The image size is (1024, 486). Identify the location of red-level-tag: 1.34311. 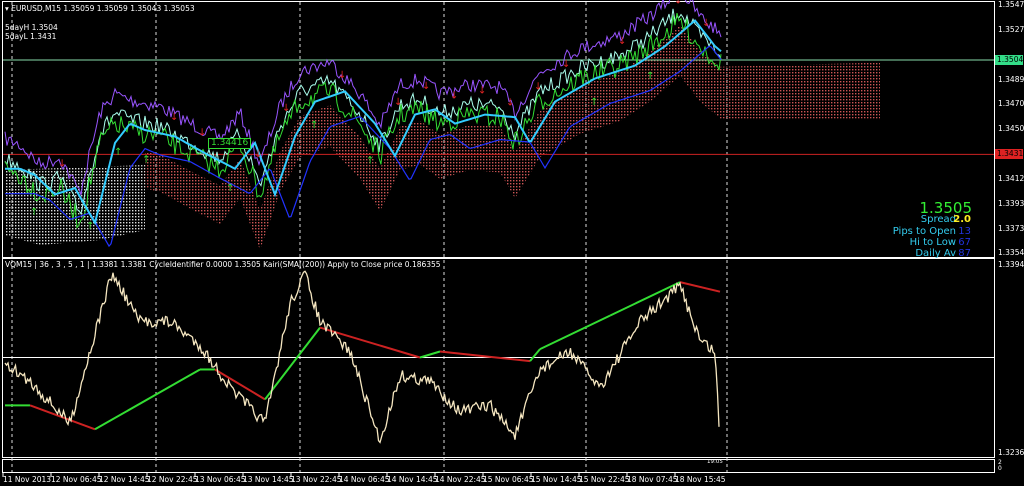
(1009, 154).